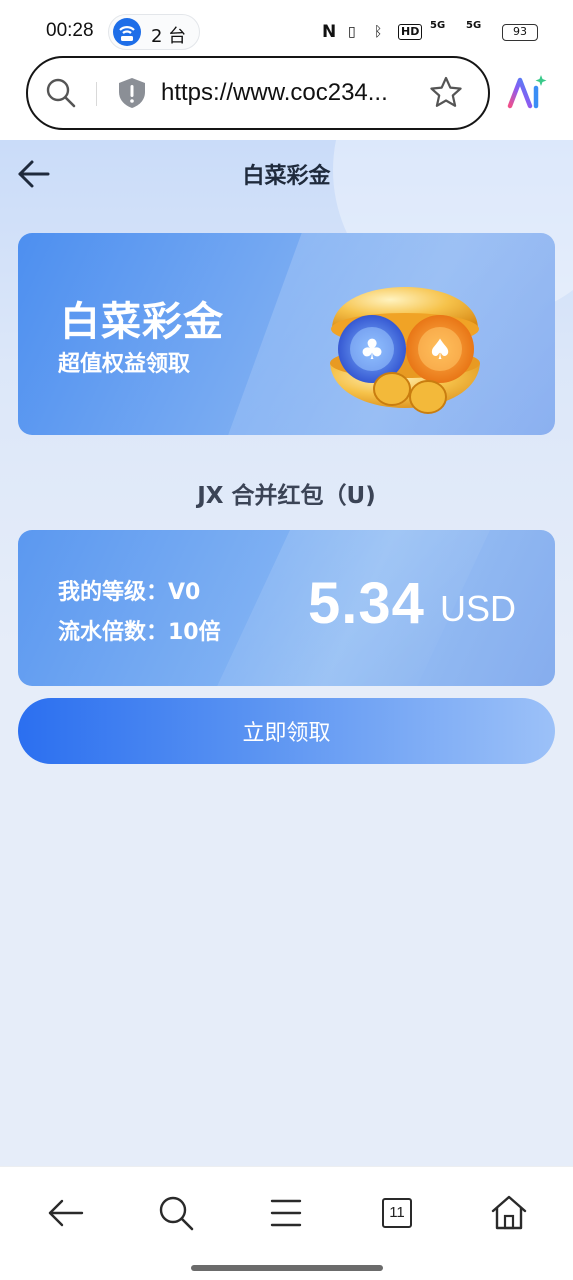  I want to click on shield-icon, so click(132, 93).